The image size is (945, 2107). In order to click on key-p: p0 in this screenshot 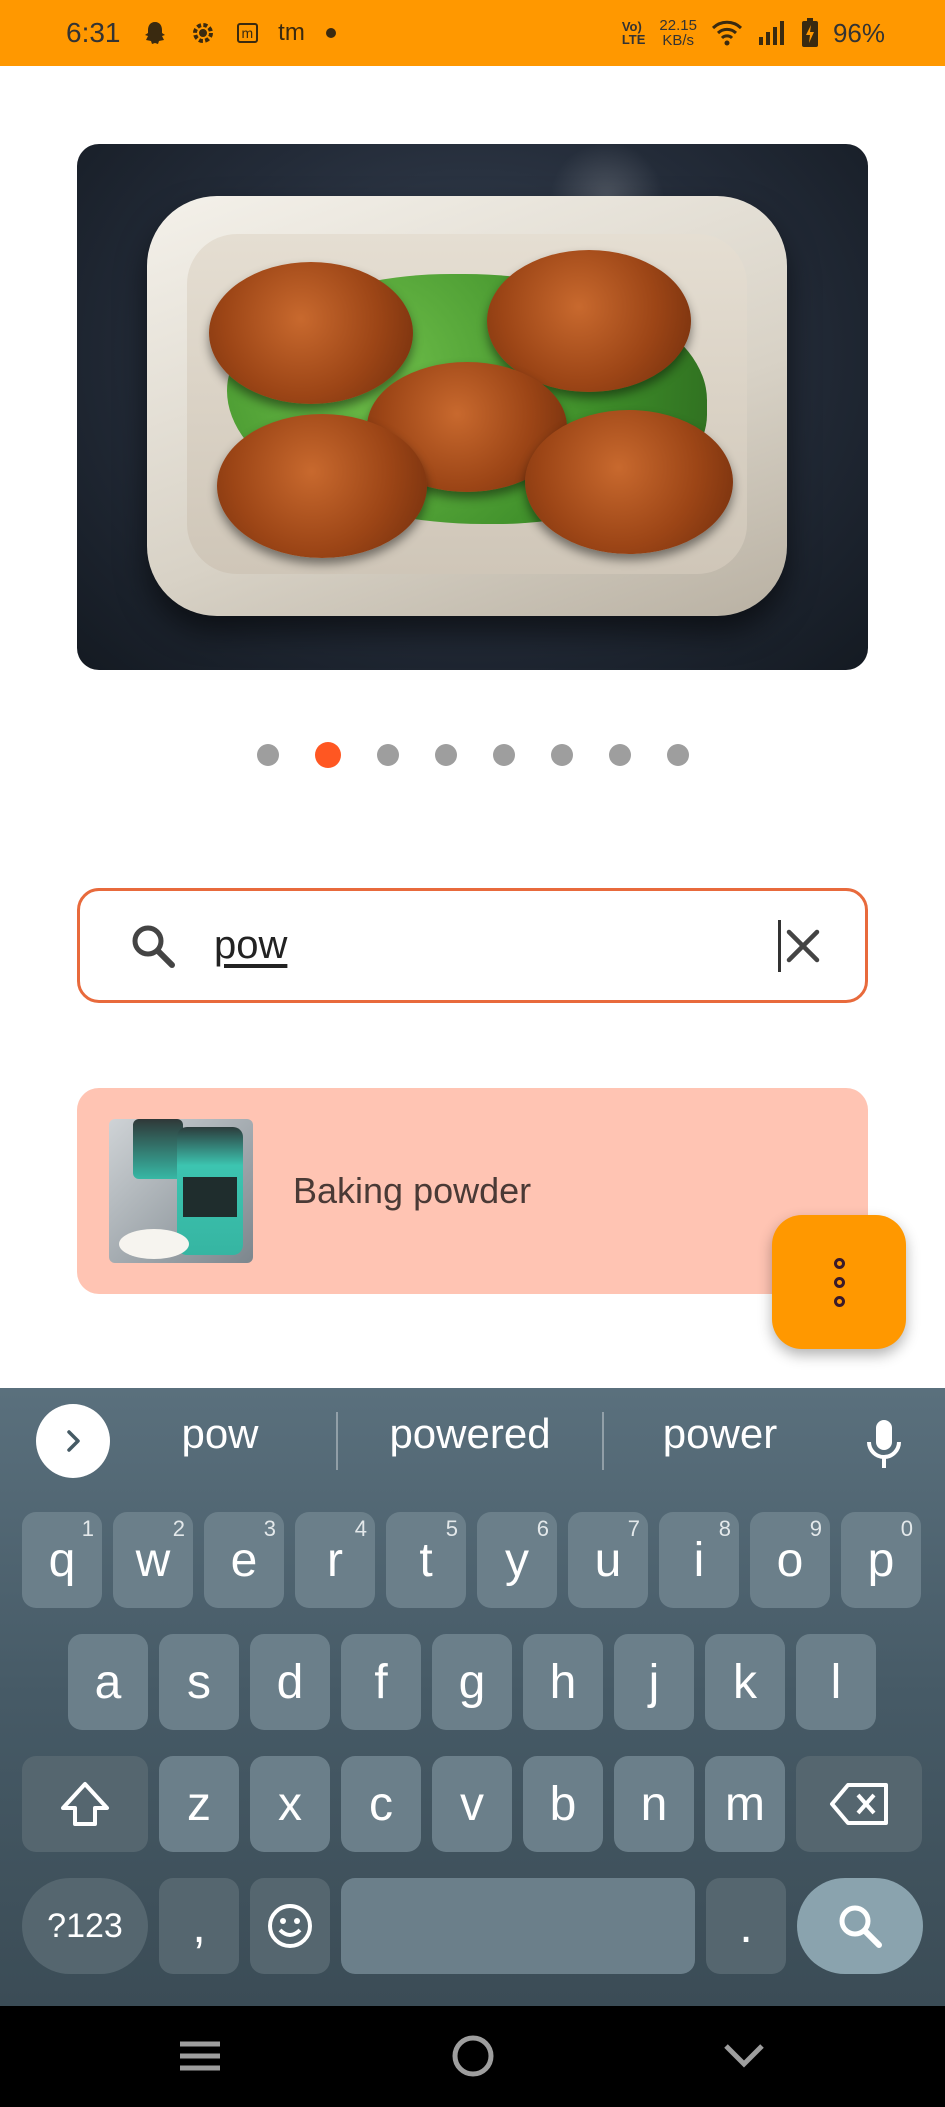, I will do `click(881, 1560)`.